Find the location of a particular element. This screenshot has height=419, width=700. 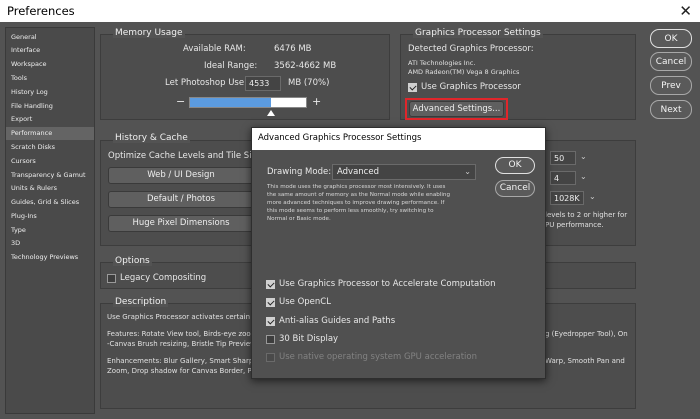

memory-slider is located at coordinates (248, 102).